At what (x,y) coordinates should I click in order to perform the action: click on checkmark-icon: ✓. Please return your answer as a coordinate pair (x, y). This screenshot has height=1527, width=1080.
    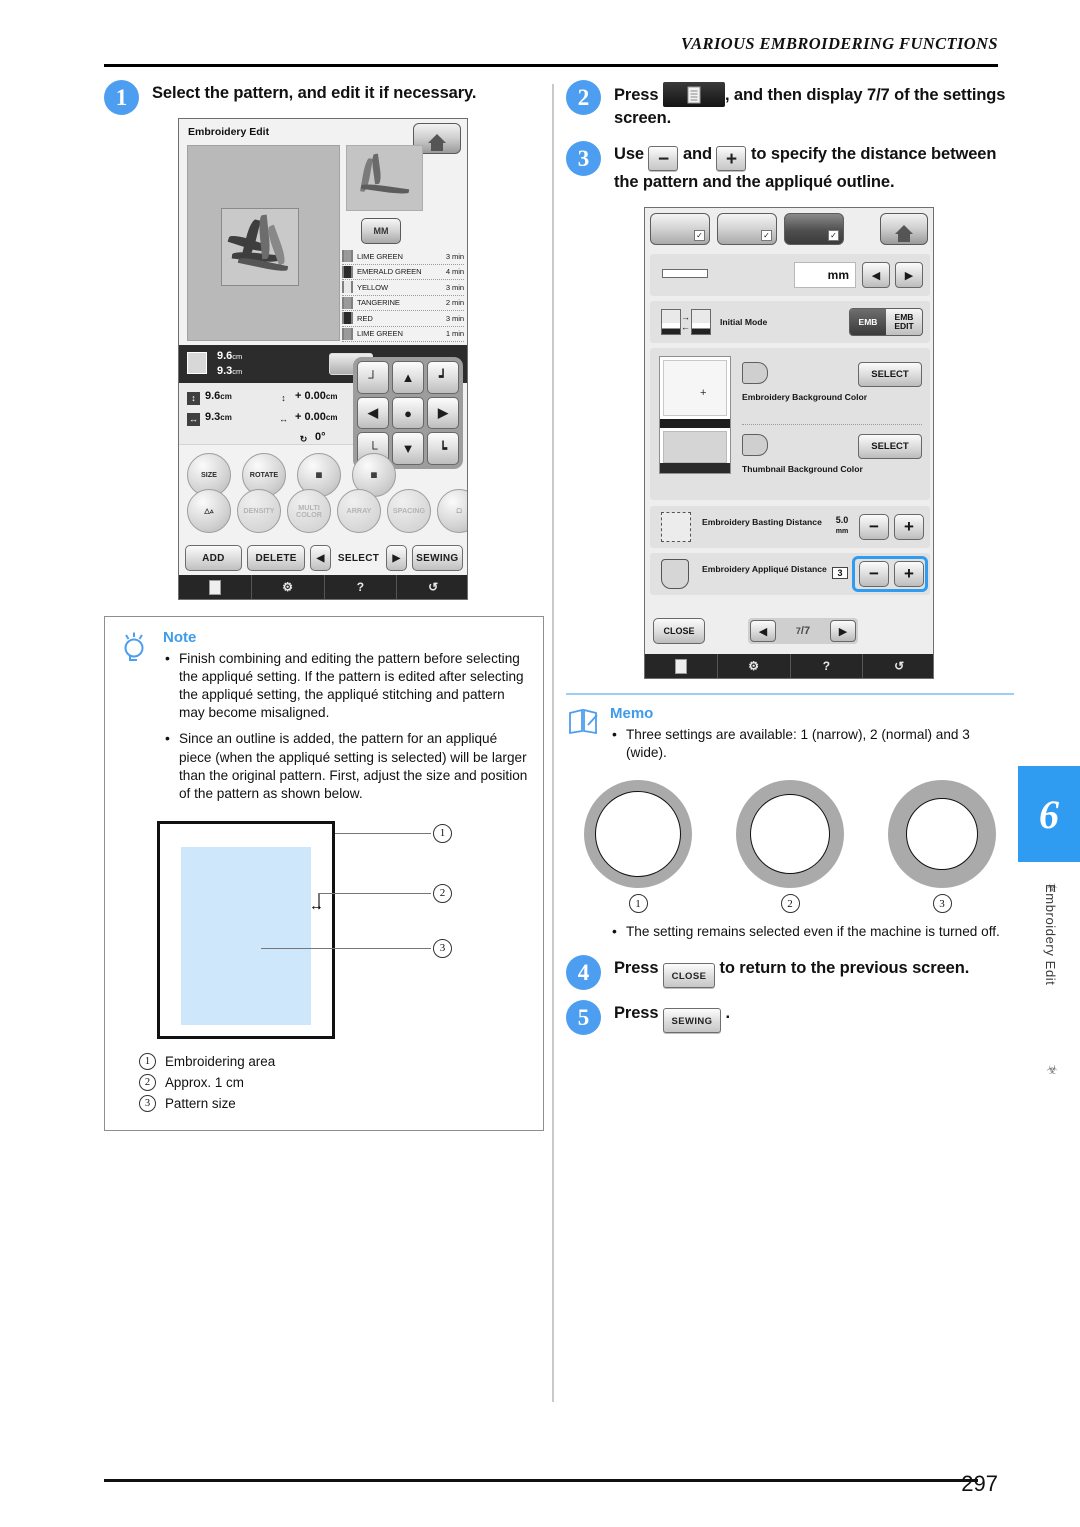
    Looking at the image, I should click on (699, 236).